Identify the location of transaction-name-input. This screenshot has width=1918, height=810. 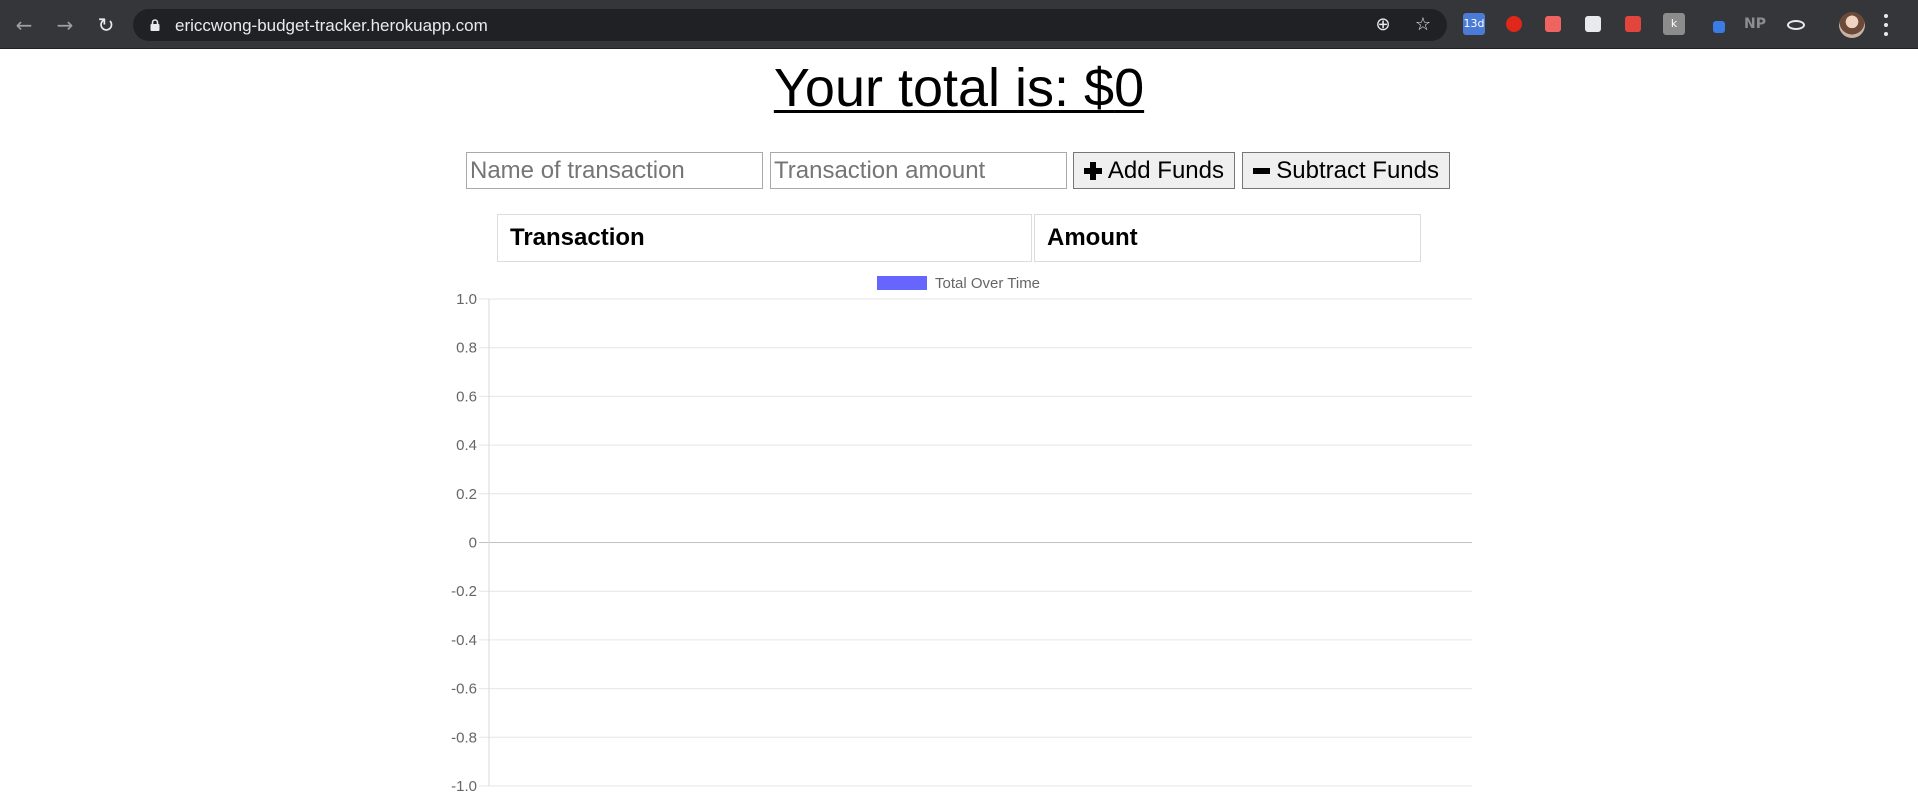
(614, 170).